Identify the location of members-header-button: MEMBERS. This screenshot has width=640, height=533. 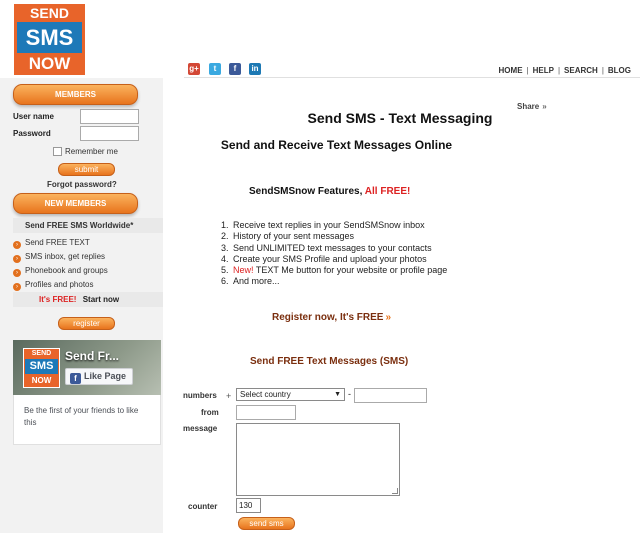
(75, 94).